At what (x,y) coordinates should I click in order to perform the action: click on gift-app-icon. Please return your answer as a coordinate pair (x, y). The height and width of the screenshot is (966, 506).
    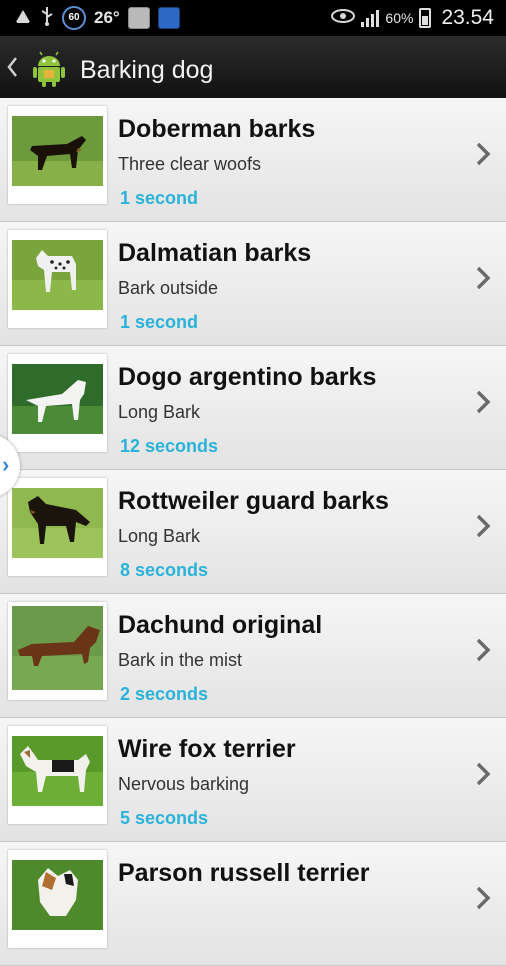
    Looking at the image, I should click on (168, 18).